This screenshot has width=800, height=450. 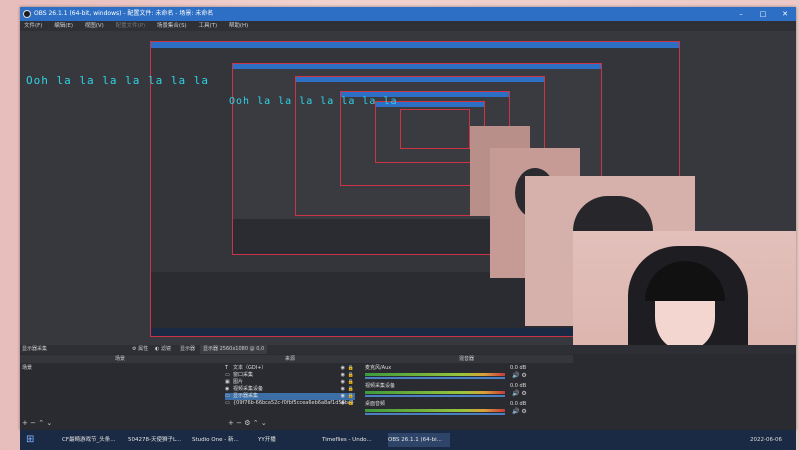 What do you see at coordinates (238, 26) in the screenshot?
I see `menu-help: 帮助(H)` at bounding box center [238, 26].